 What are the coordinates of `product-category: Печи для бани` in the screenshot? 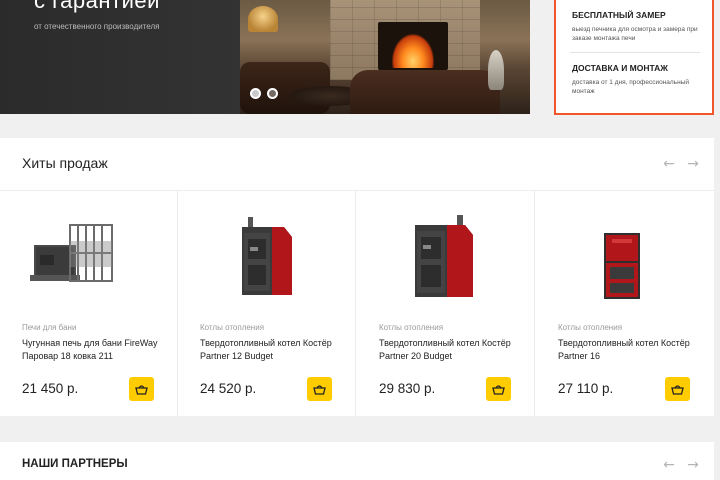 It's located at (49, 327).